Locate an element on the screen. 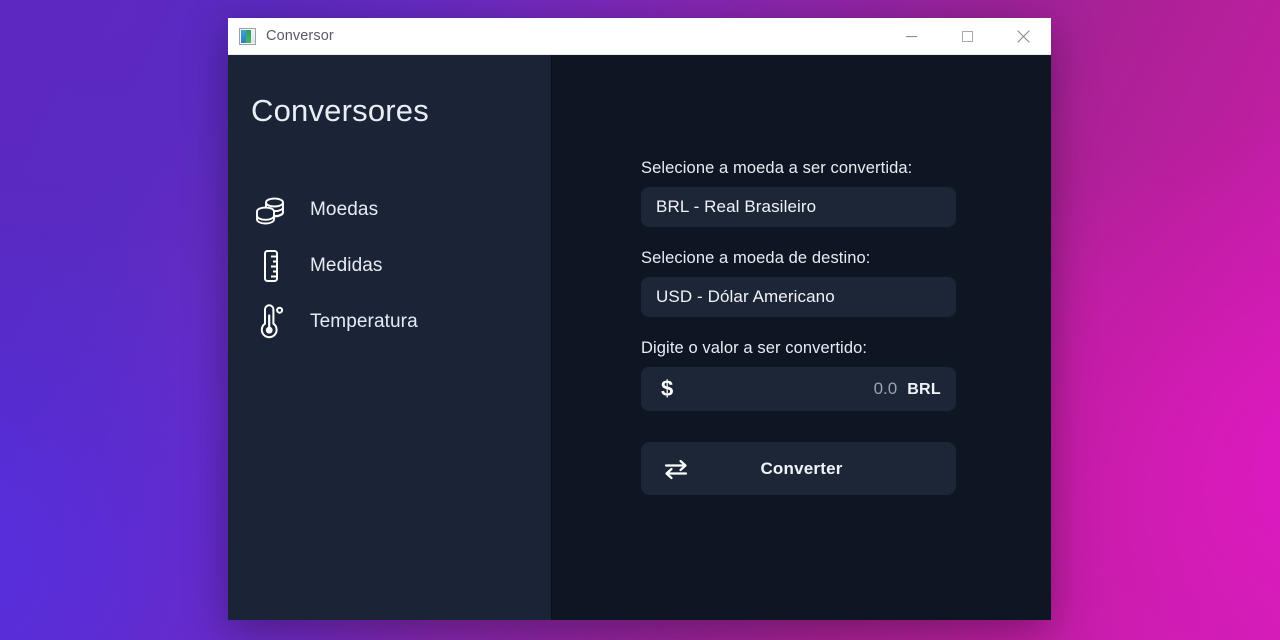 The height and width of the screenshot is (640, 1280). source-currency-value: BRL - Real Brasileiro is located at coordinates (736, 206).